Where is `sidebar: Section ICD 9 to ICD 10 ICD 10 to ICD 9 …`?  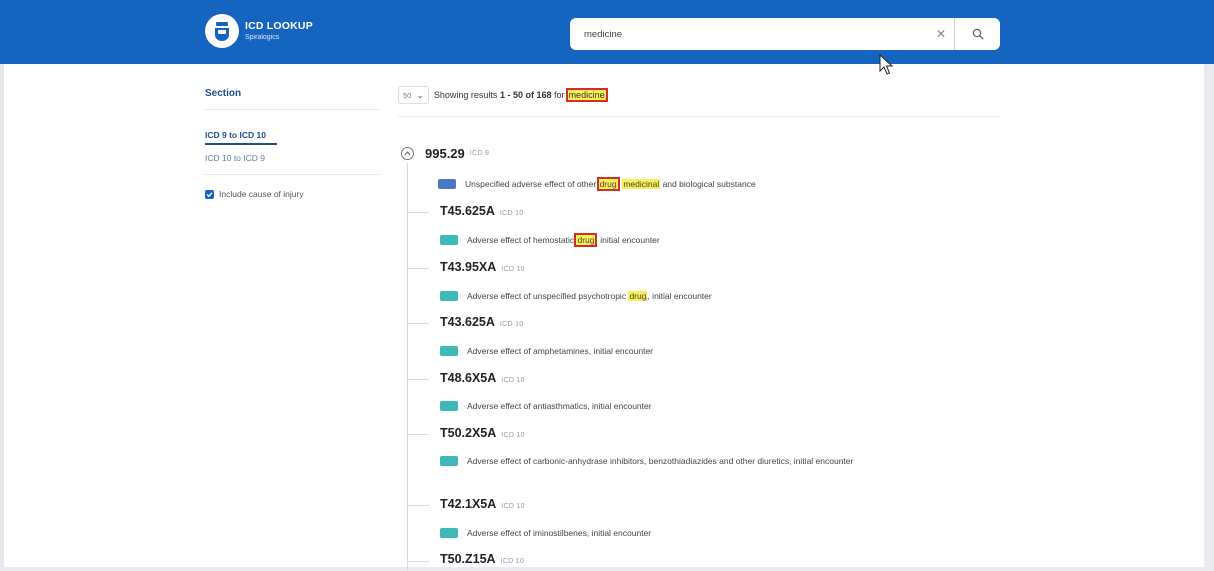
sidebar: Section ICD 9 to ICD 10 ICD 10 to ICD 9 … is located at coordinates (292, 143).